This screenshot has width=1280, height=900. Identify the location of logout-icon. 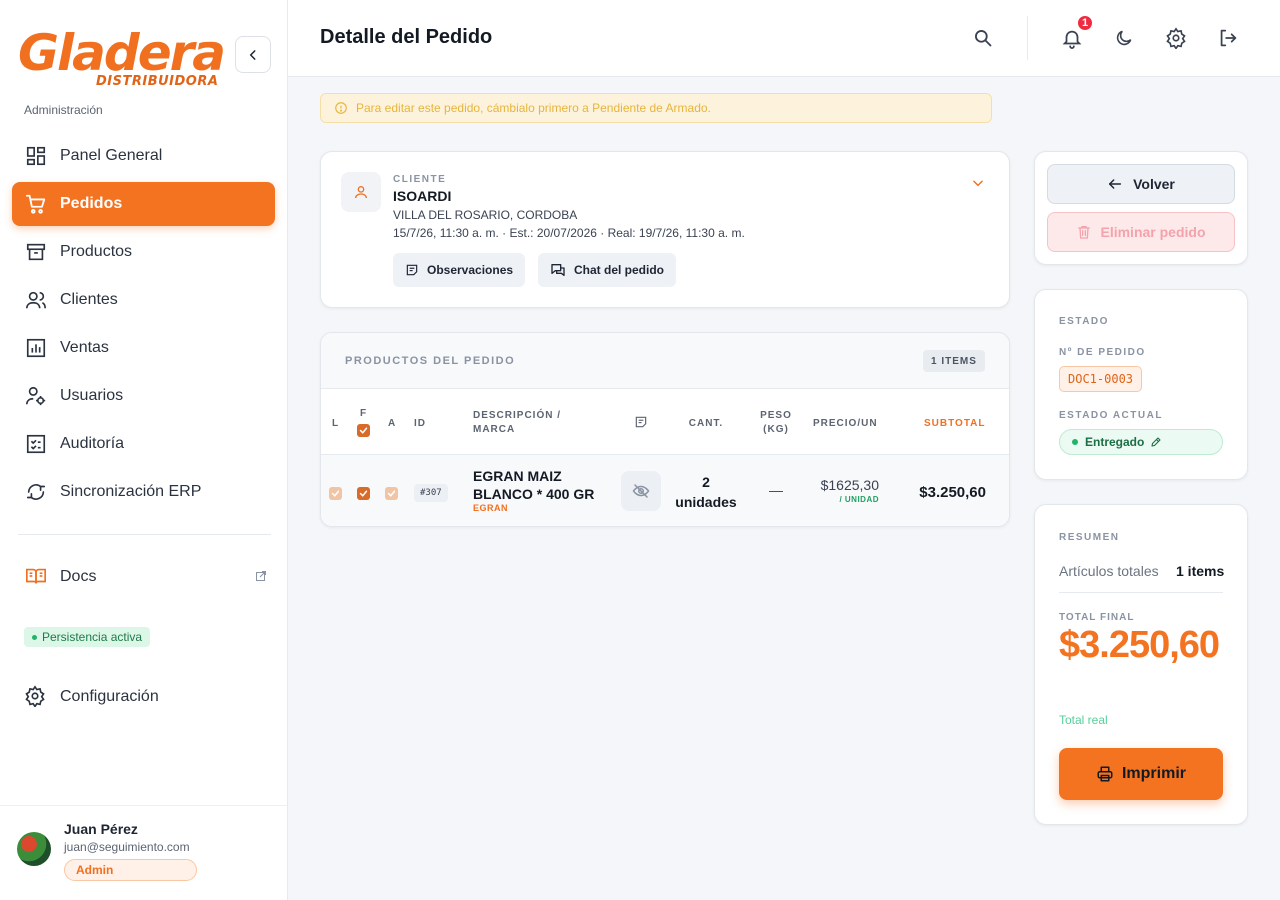
(1228, 38).